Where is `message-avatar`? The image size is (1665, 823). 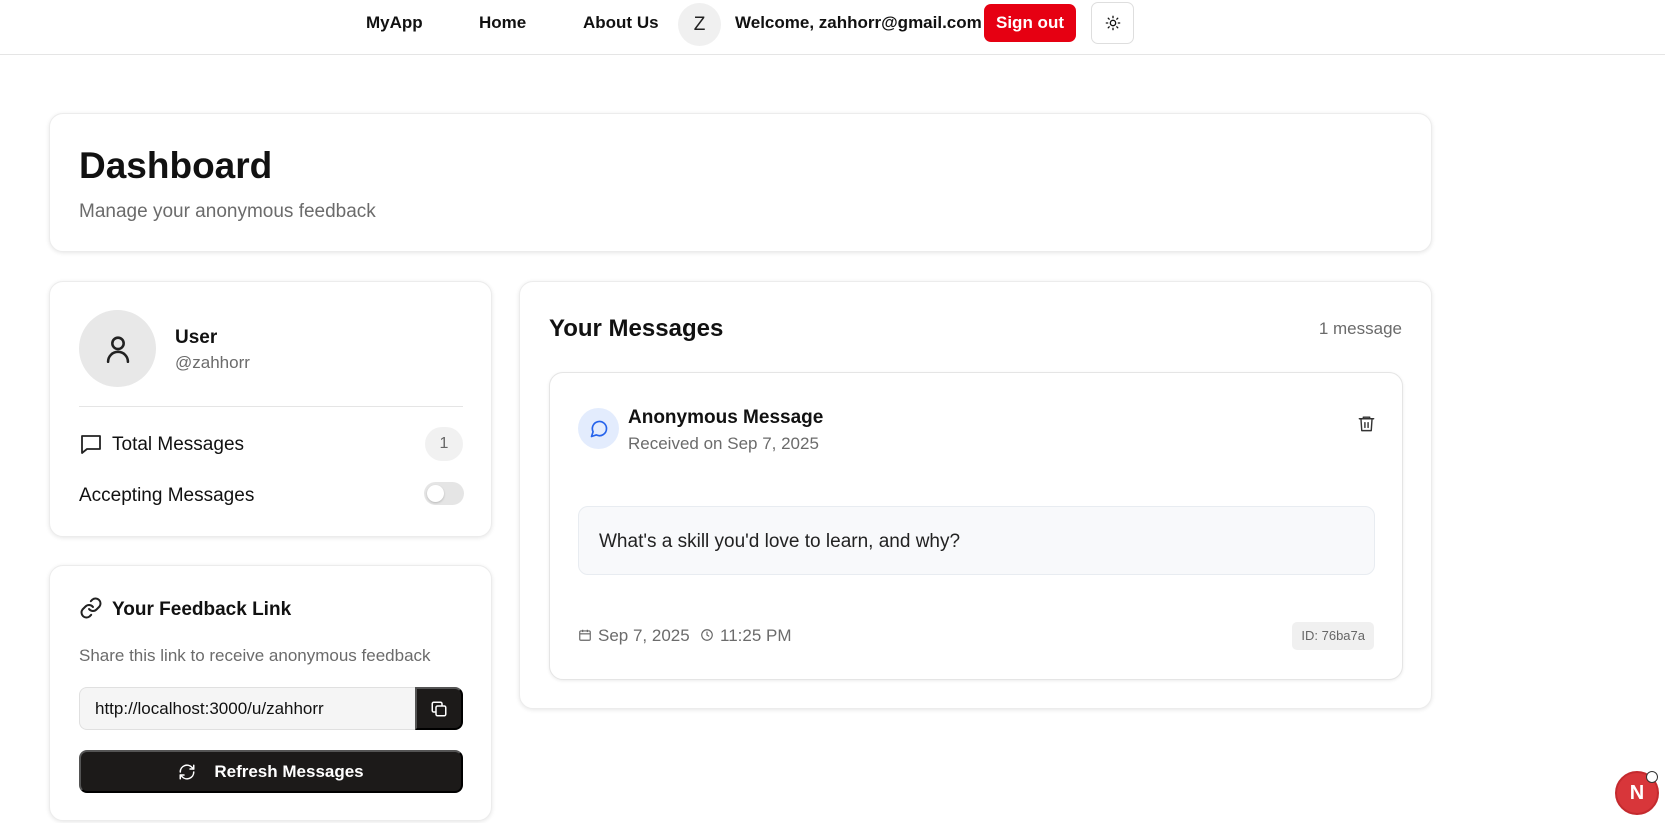
message-avatar is located at coordinates (598, 428).